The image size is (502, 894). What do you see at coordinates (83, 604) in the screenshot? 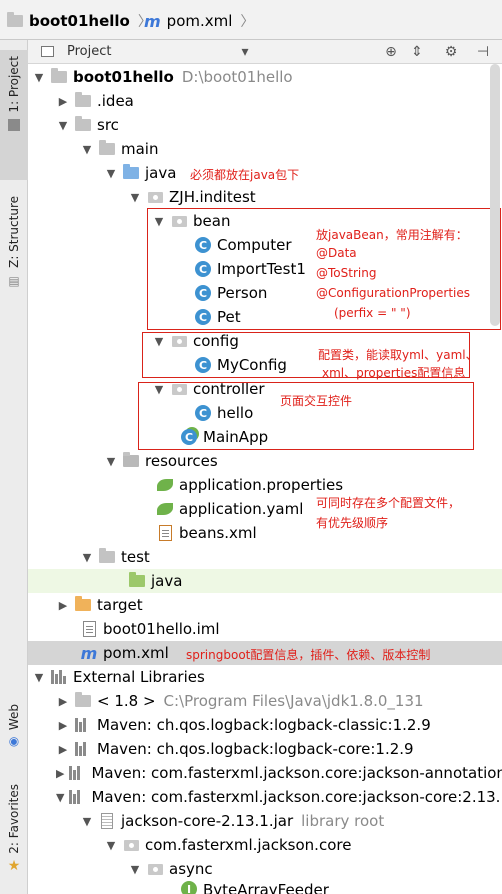
I see `excluded-folder-icon` at bounding box center [83, 604].